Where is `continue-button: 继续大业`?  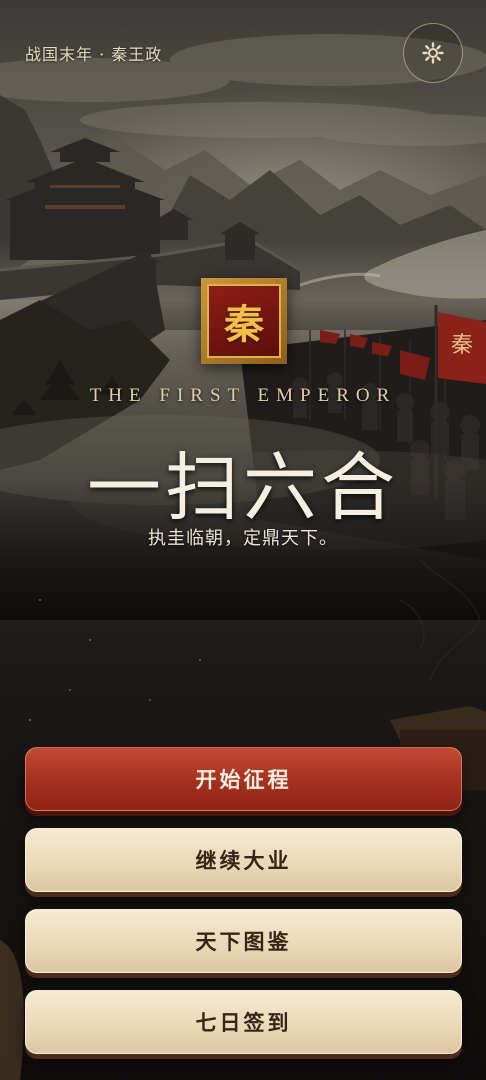
continue-button: 继续大业 is located at coordinates (243, 860).